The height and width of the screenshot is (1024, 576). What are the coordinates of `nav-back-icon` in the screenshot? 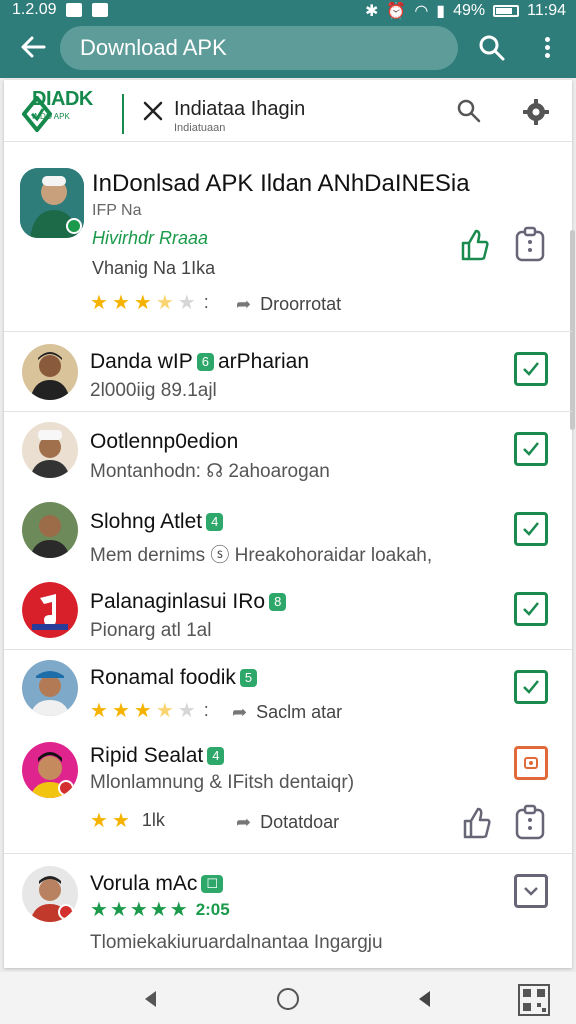 It's located at (151, 999).